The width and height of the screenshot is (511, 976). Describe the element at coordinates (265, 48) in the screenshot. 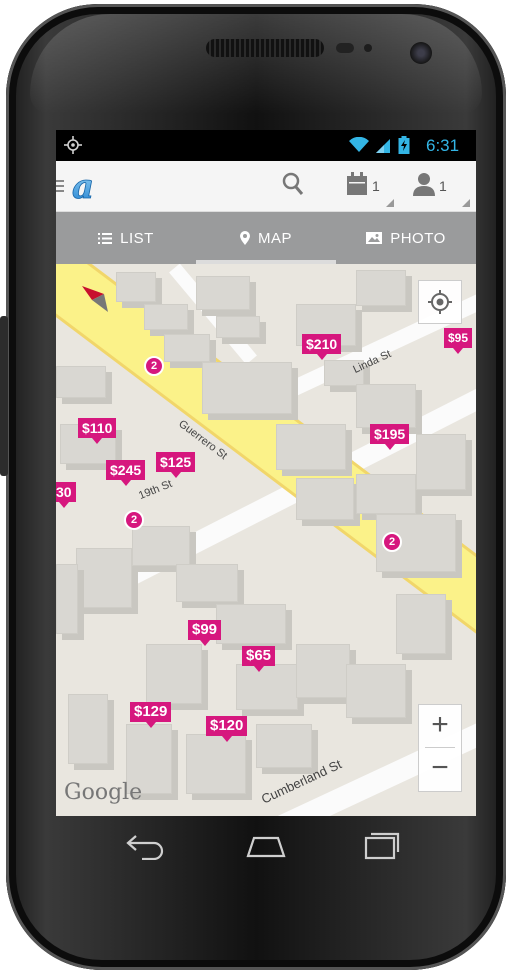

I see `earpiece-speaker` at that location.